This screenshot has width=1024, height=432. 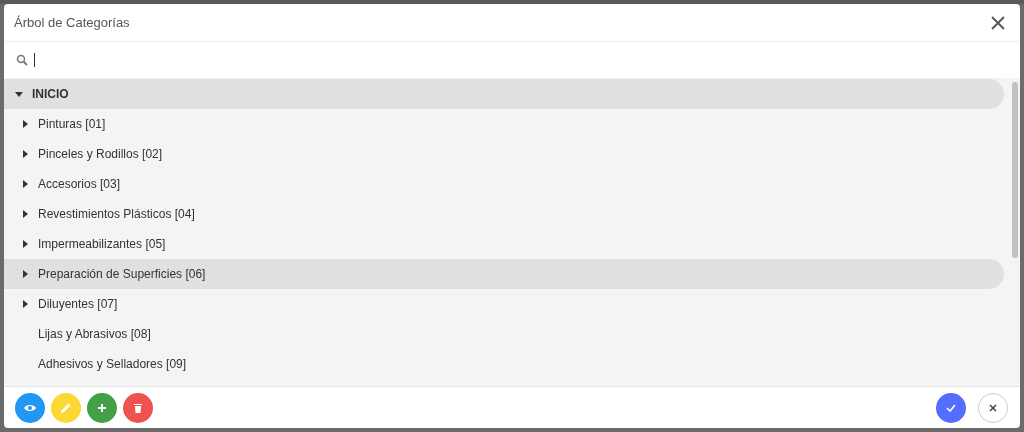 I want to click on scrollbar-thumb, so click(x=1015, y=170).